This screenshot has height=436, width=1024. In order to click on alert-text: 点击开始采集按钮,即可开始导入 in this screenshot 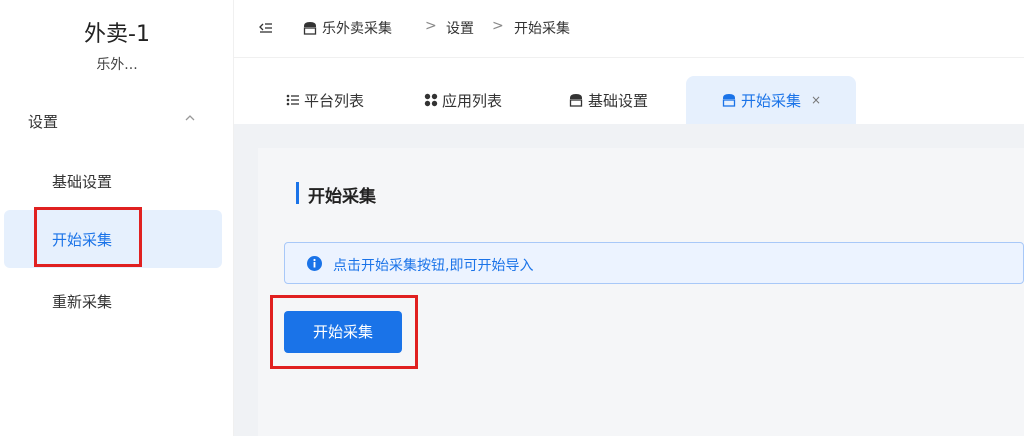, I will do `click(433, 266)`.